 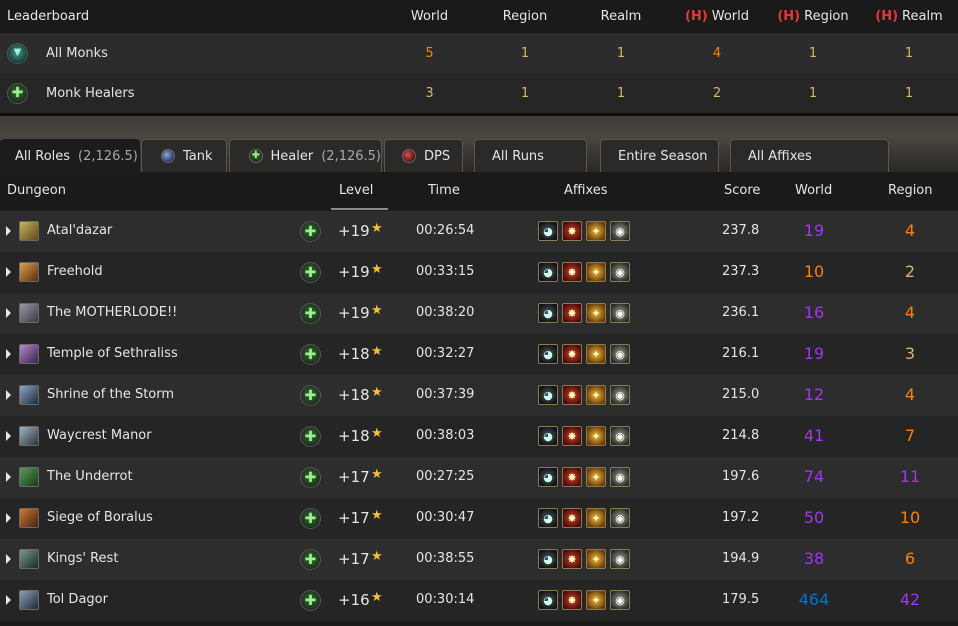 I want to click on dungeon-name: The MOTHERLODE!!, so click(x=112, y=312).